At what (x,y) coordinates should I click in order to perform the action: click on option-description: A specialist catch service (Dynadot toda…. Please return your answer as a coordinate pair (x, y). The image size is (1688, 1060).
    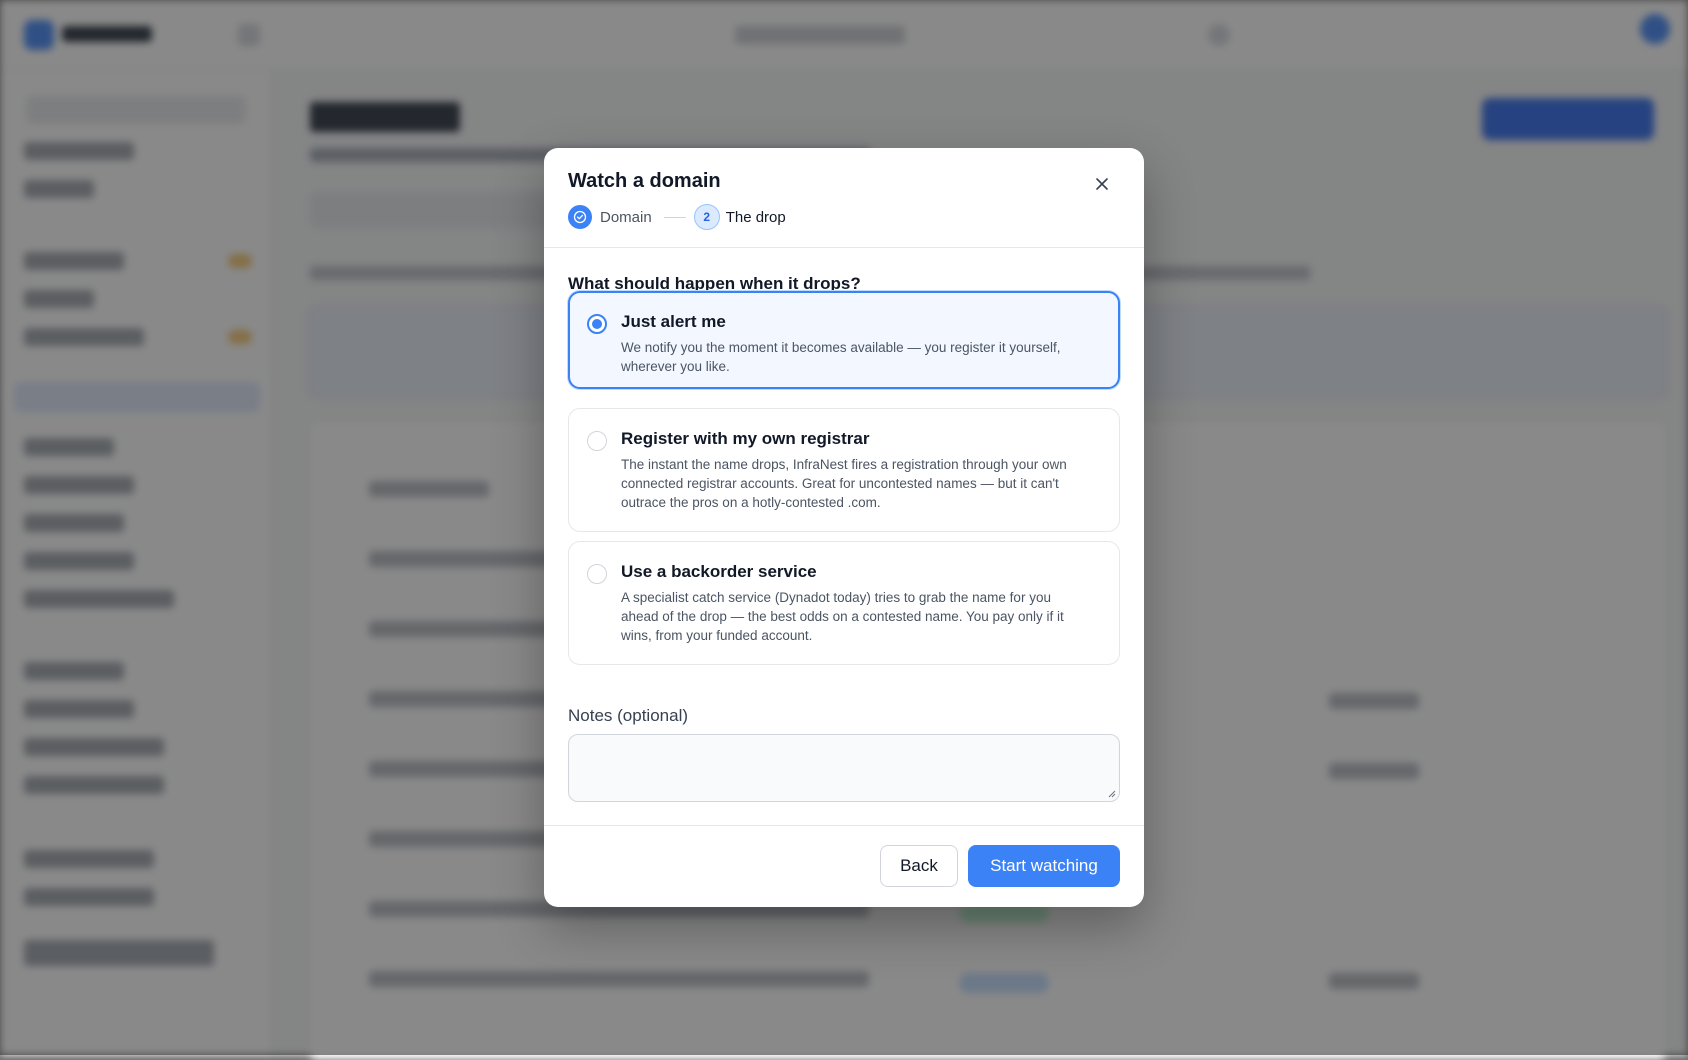
    Looking at the image, I should click on (856, 616).